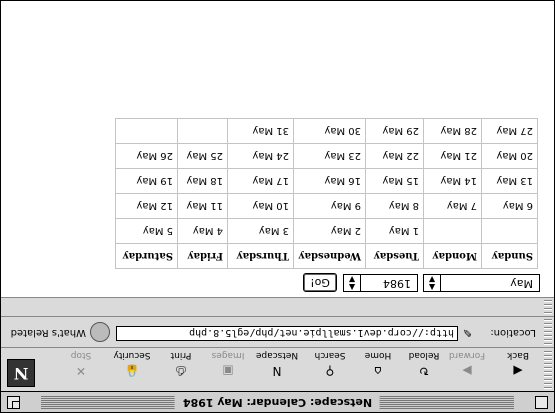 The height and width of the screenshot is (413, 555). I want to click on go-button: Go!, so click(320, 282).